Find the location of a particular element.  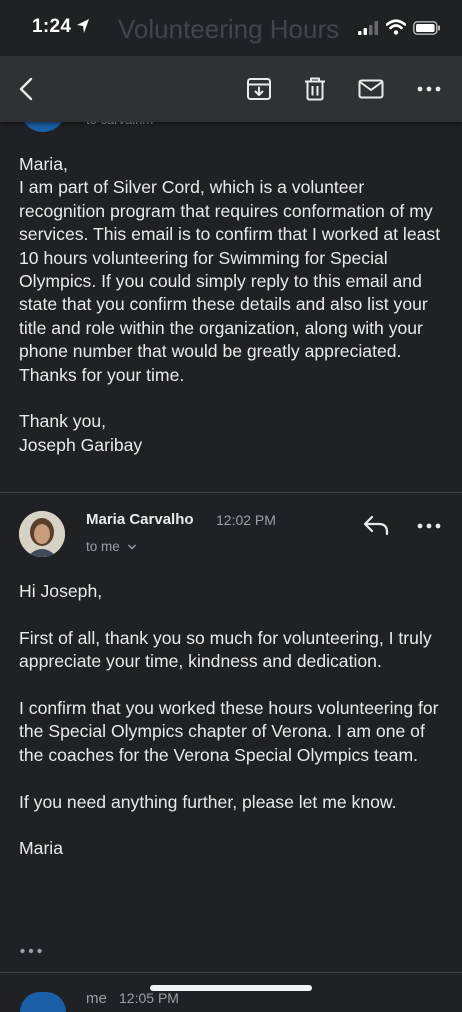

archive-icon is located at coordinates (259, 89).